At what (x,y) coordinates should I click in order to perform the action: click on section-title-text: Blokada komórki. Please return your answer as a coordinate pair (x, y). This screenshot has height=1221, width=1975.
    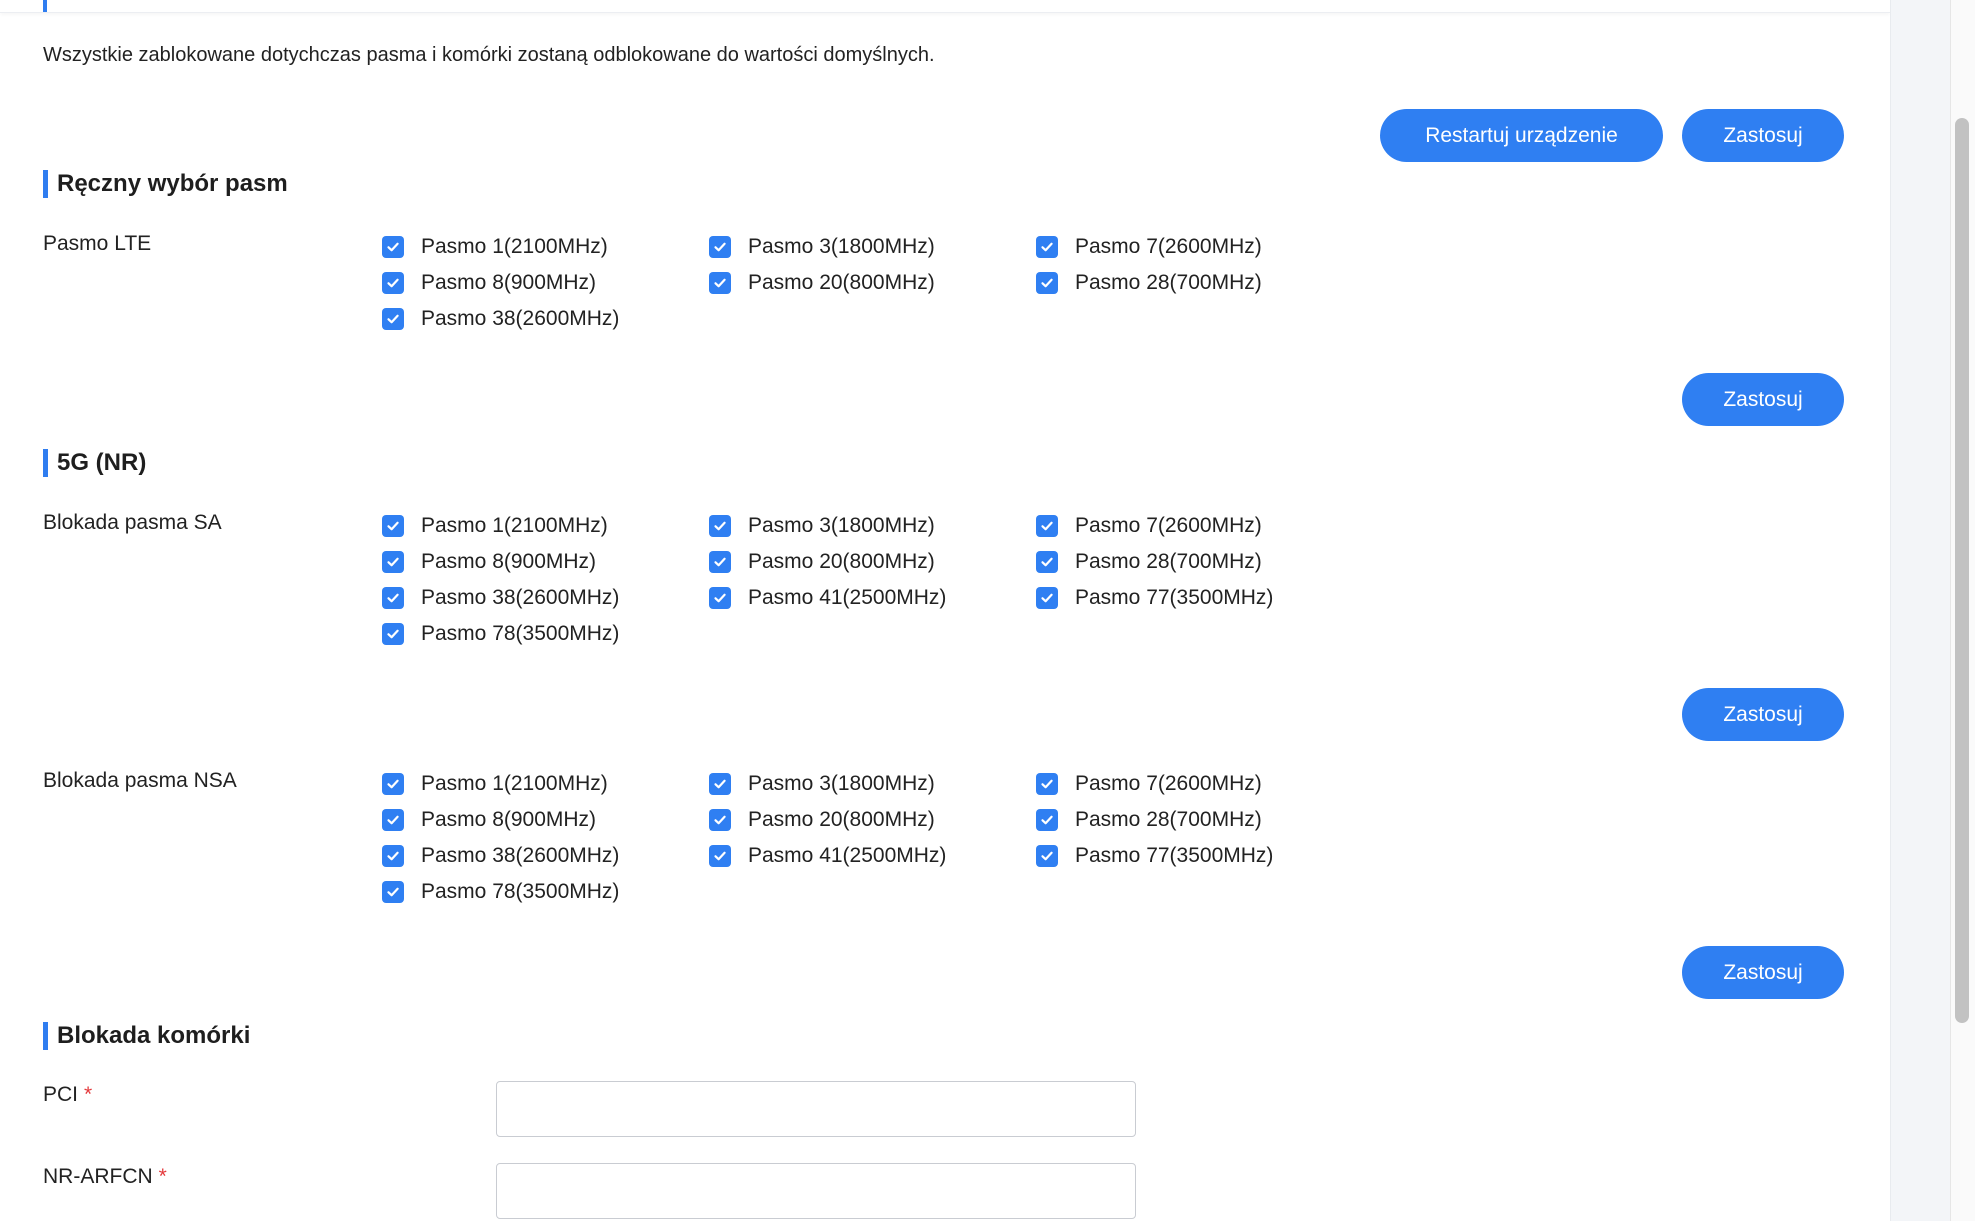
    Looking at the image, I should click on (154, 1035).